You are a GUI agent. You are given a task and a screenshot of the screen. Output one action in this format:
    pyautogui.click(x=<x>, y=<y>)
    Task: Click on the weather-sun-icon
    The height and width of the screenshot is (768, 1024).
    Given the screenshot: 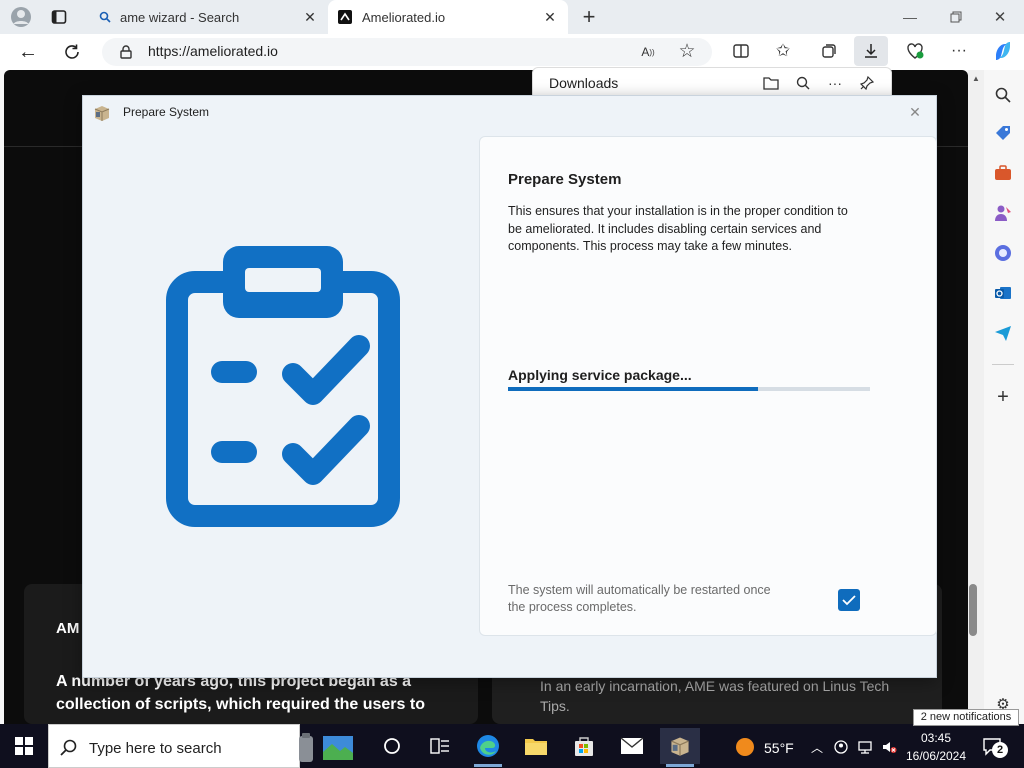 What is the action you would take?
    pyautogui.click(x=745, y=747)
    